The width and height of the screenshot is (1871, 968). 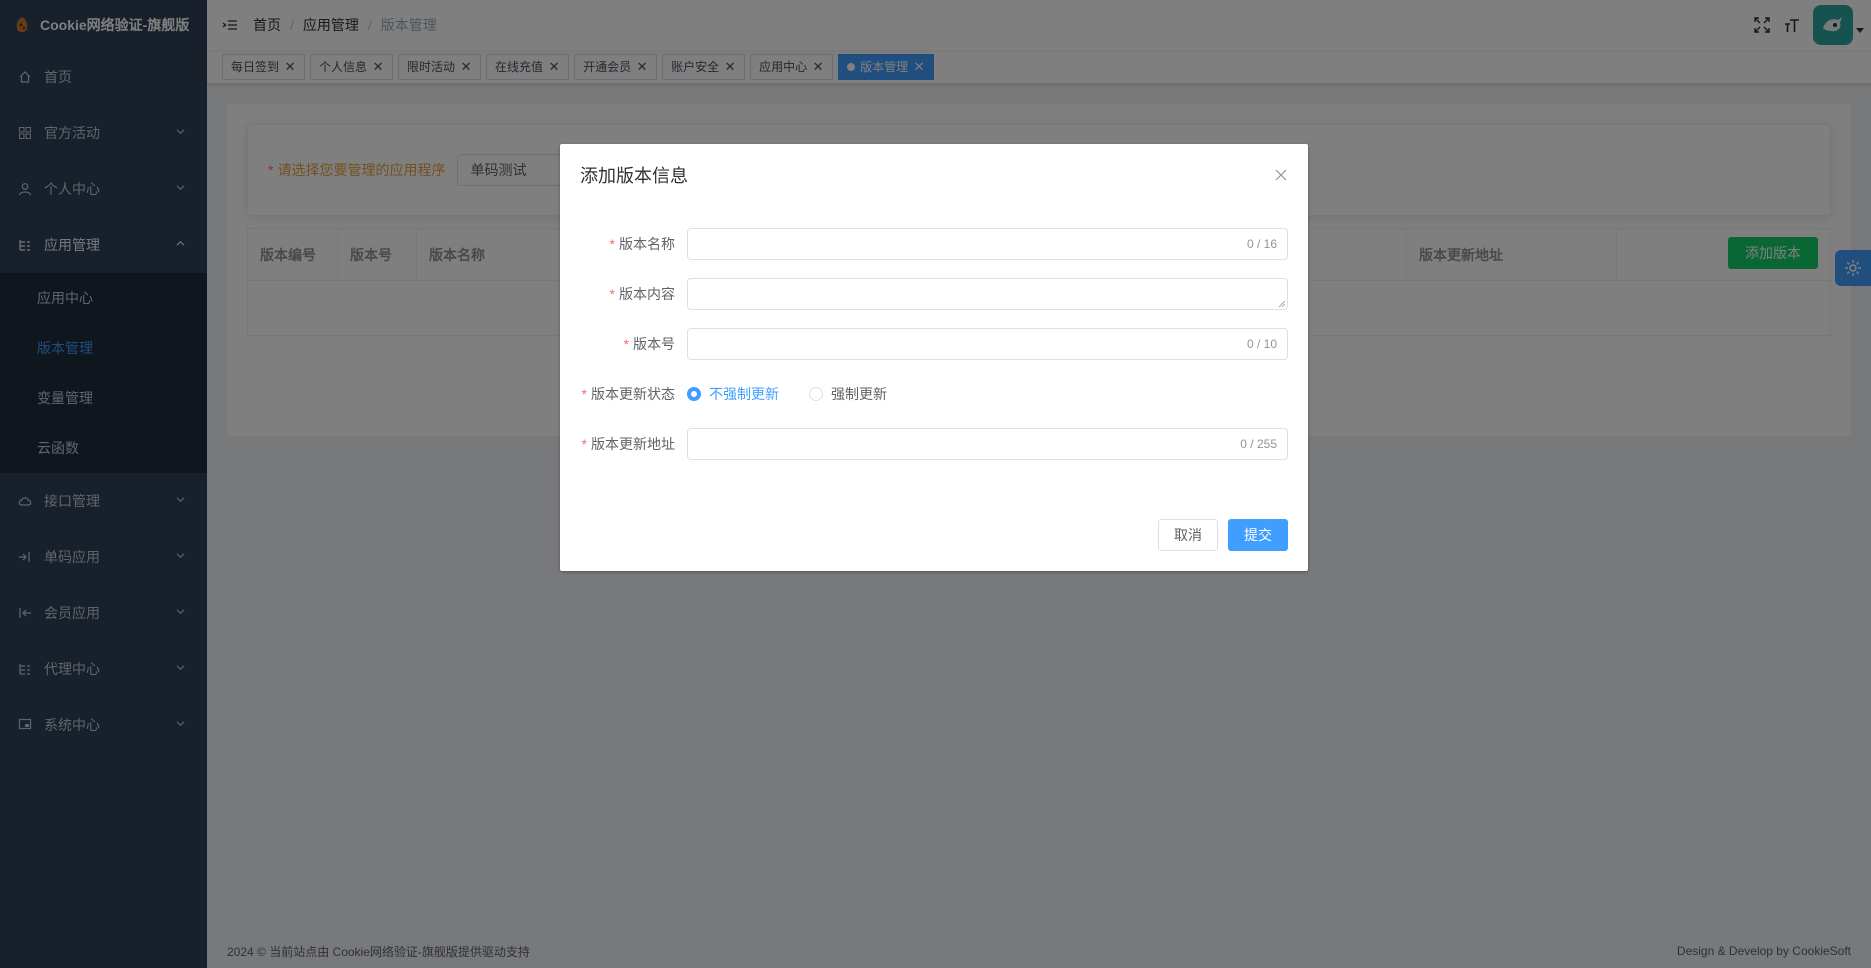 I want to click on field-label: * 版本号, so click(x=633, y=344).